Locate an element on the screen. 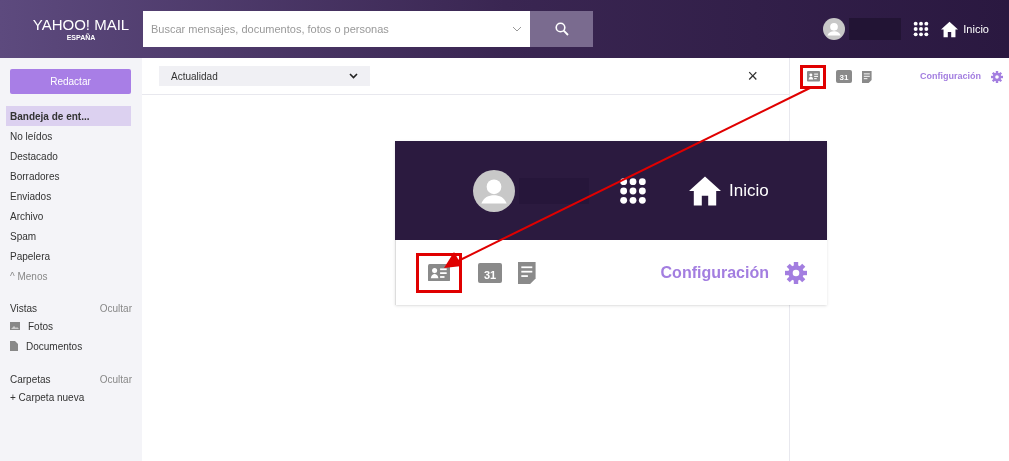  search-icon is located at coordinates (561, 29).